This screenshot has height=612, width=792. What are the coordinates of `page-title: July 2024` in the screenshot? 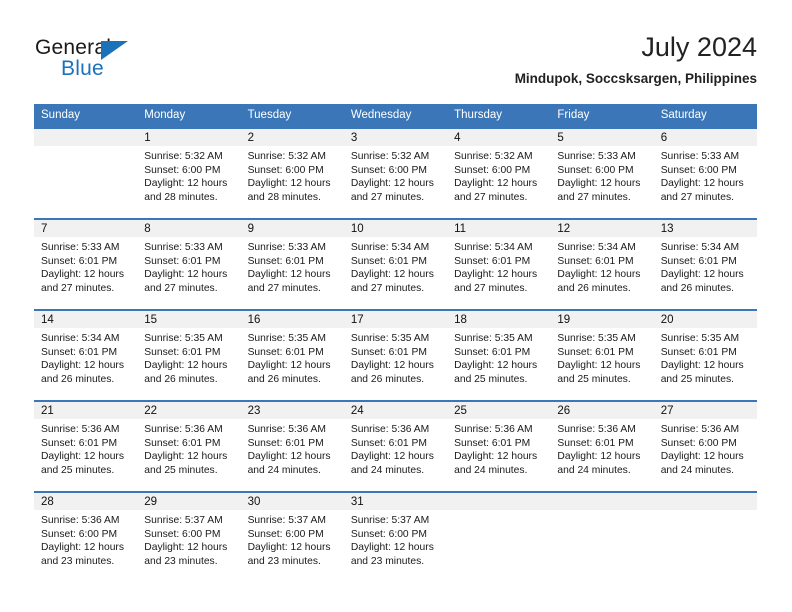 It's located at (699, 47).